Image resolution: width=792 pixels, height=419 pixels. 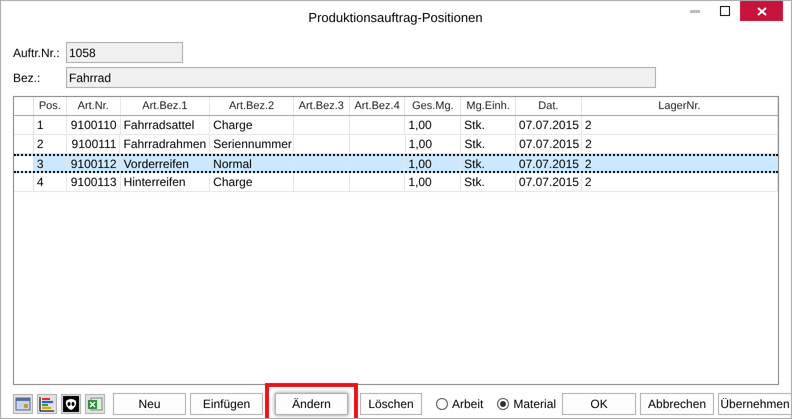 What do you see at coordinates (155, 182) in the screenshot?
I see `table-cell-text: Hinterreifen` at bounding box center [155, 182].